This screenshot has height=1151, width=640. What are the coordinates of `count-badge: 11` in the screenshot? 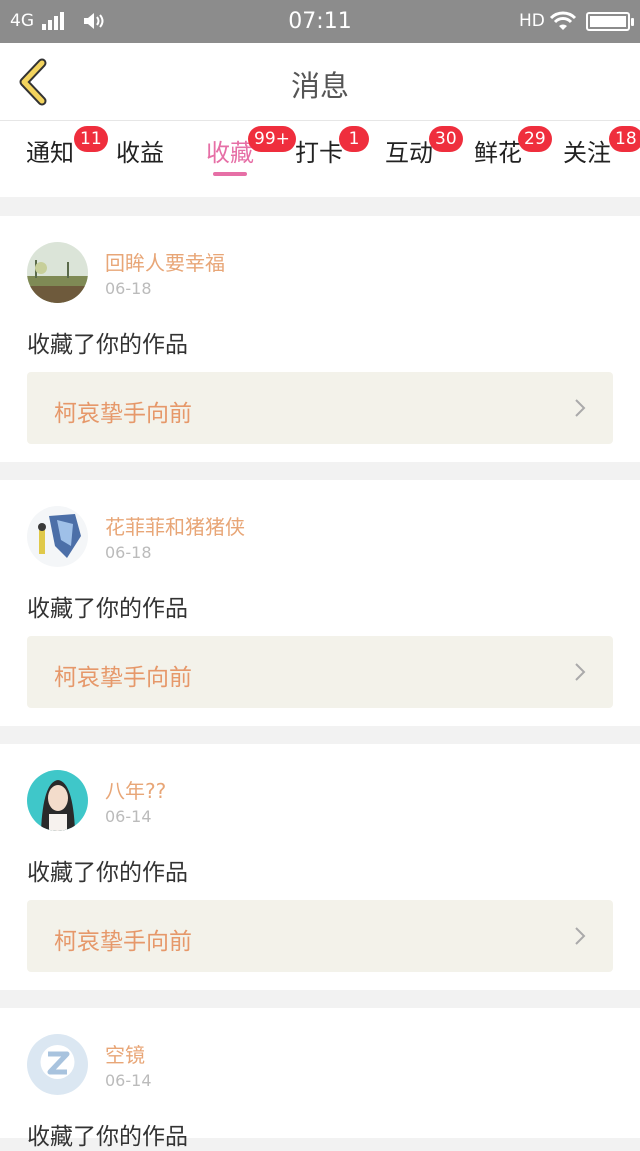 It's located at (91, 139).